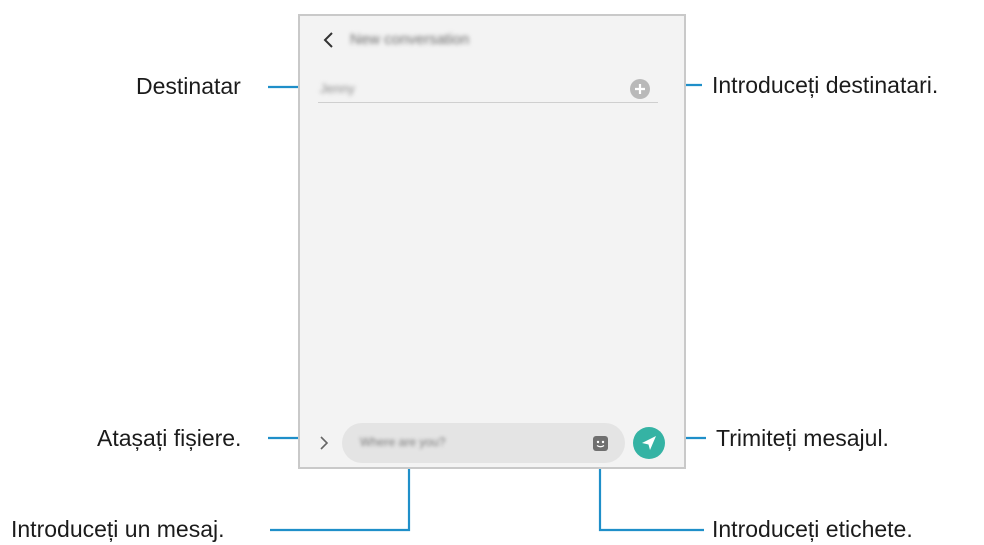  I want to click on back-icon, so click(329, 40).